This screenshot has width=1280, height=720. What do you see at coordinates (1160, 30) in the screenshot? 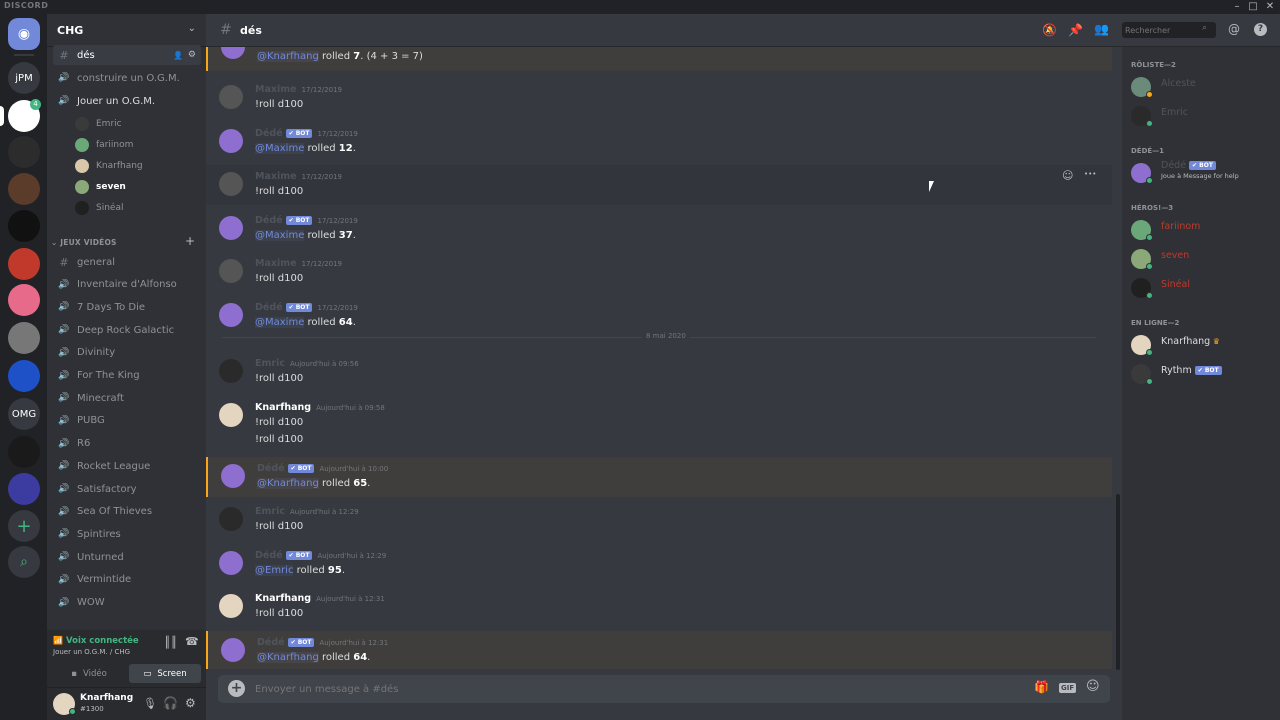
I see `search-input` at bounding box center [1160, 30].